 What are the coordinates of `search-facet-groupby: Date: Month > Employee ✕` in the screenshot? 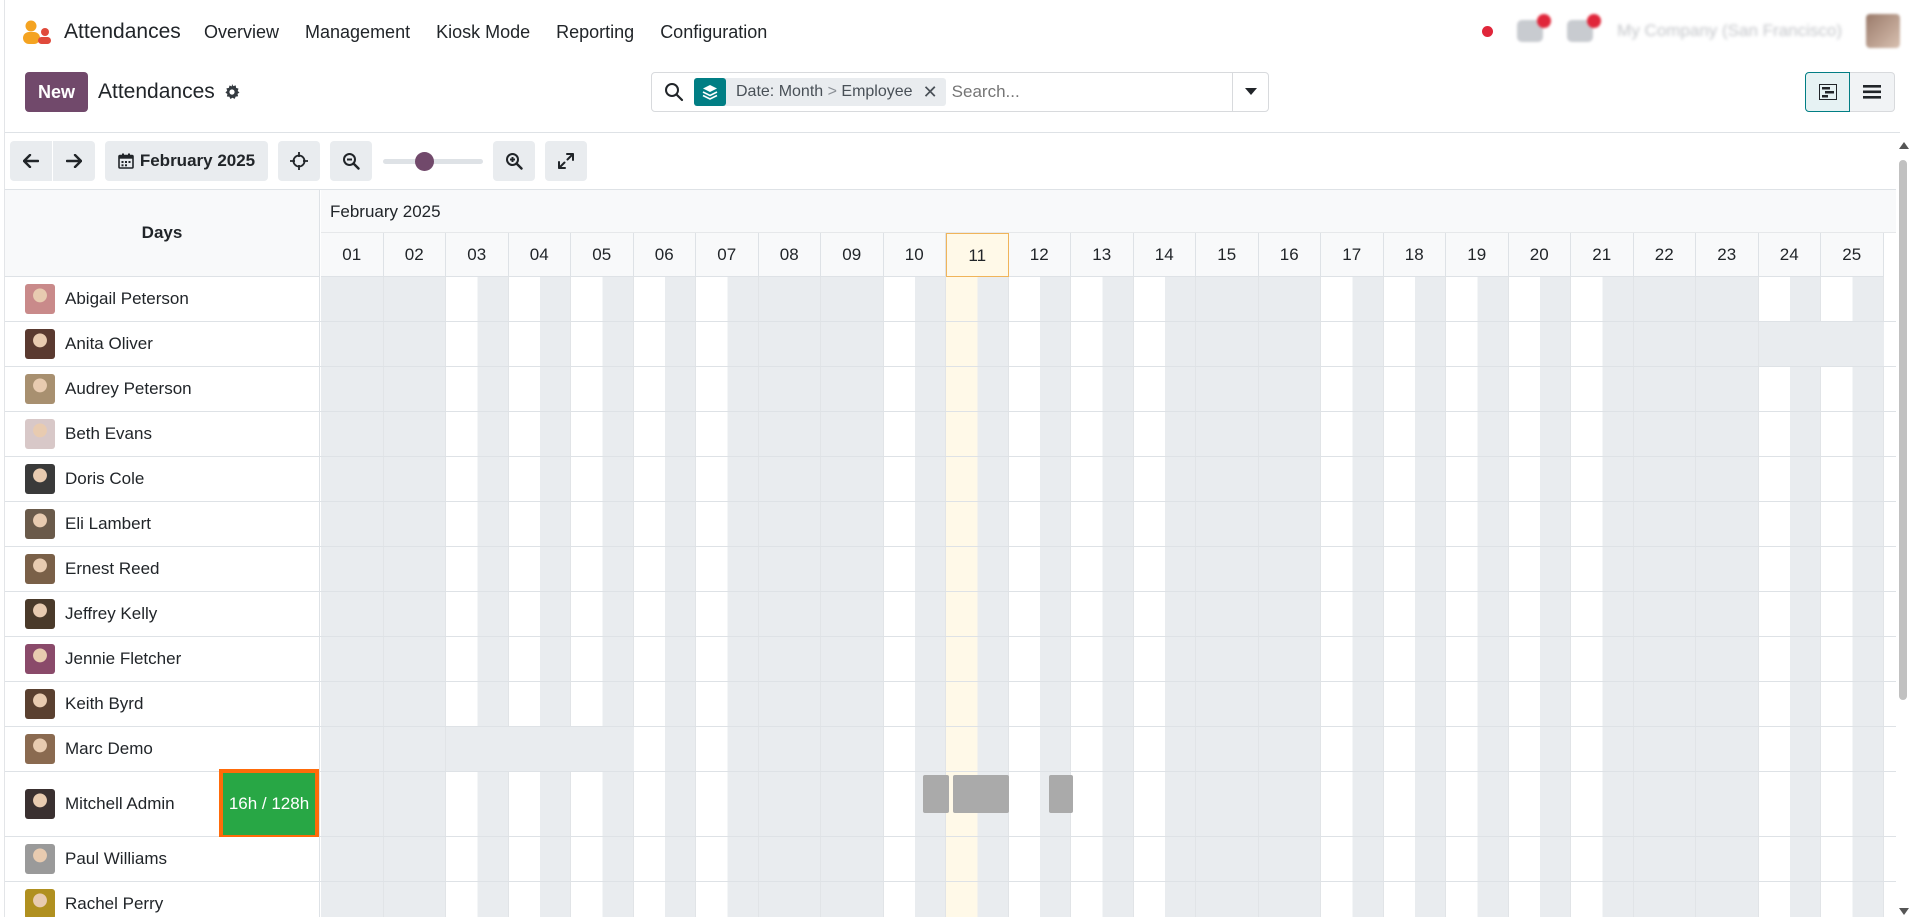 It's located at (820, 92).